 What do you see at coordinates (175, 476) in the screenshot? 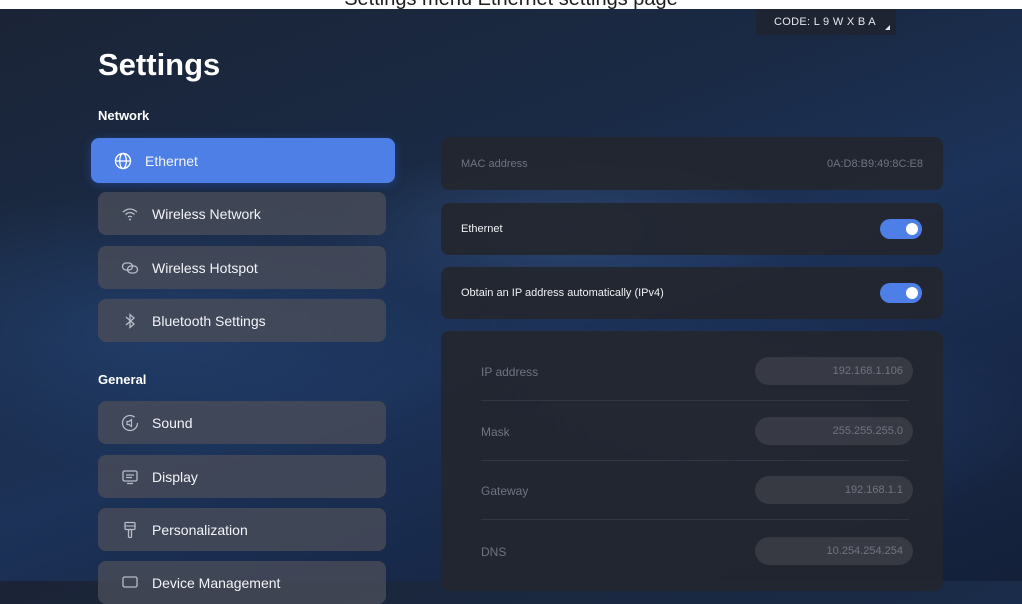
I see `sidebar-item-label: Display` at bounding box center [175, 476].